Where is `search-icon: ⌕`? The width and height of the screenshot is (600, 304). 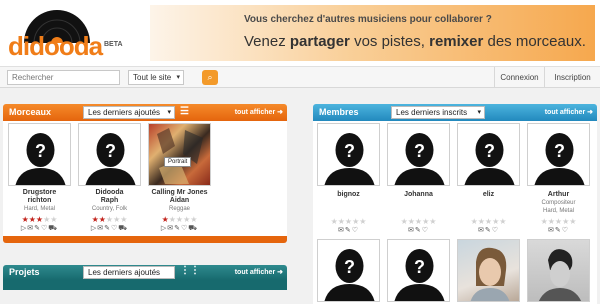
search-icon: ⌕ is located at coordinates (210, 77).